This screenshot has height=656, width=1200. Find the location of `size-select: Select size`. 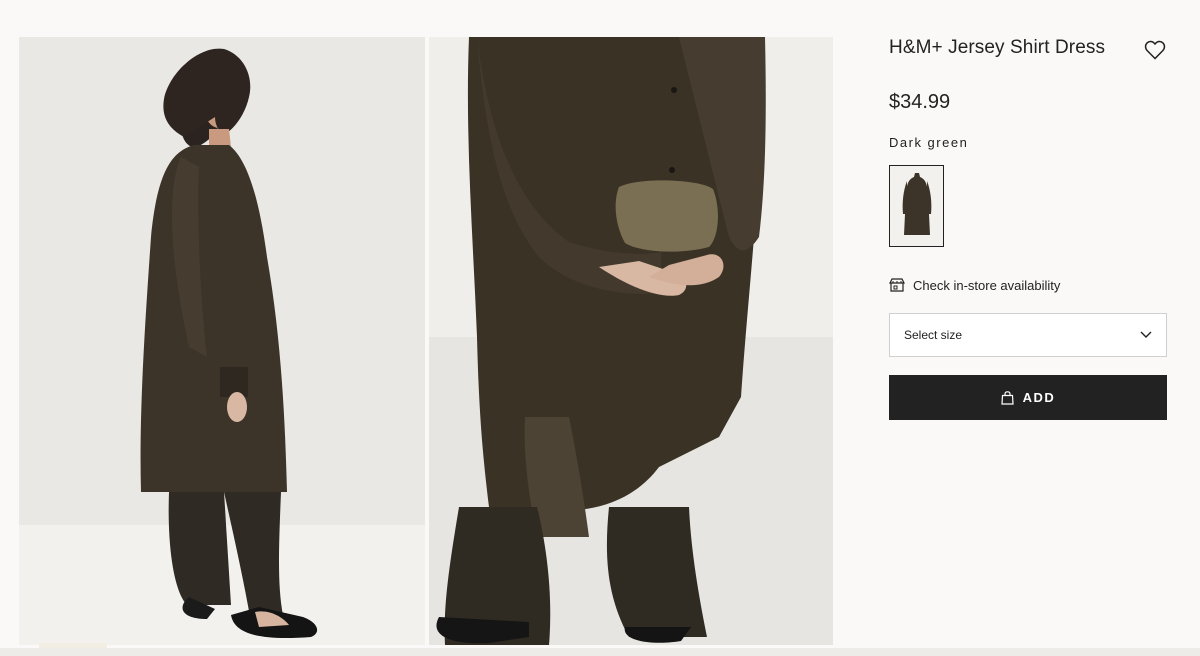

size-select: Select size is located at coordinates (1028, 335).